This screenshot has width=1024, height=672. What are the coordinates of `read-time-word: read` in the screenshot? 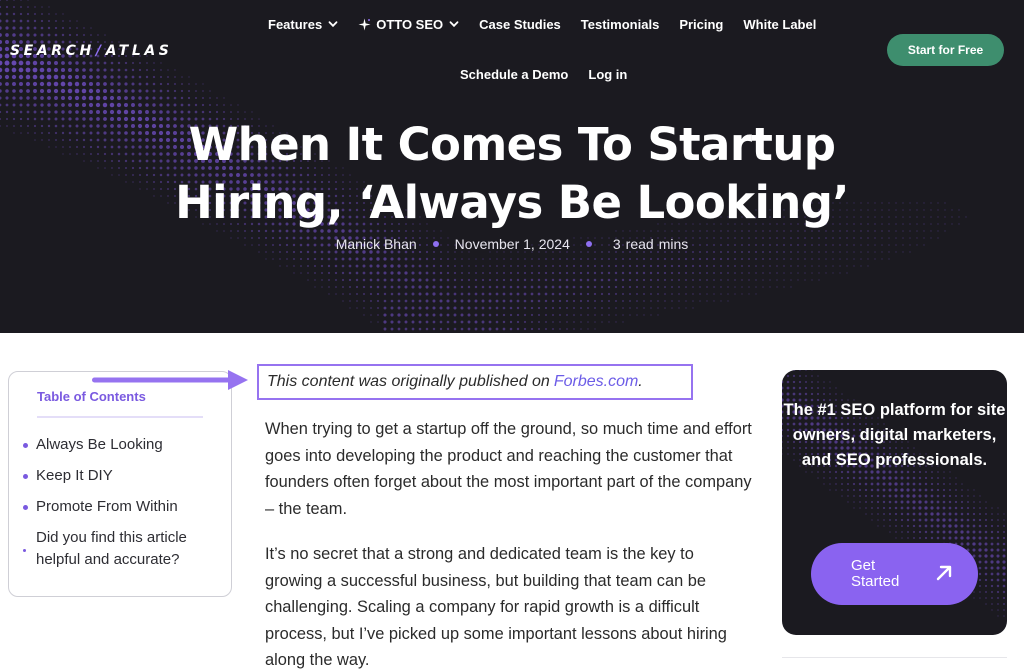 It's located at (639, 244).